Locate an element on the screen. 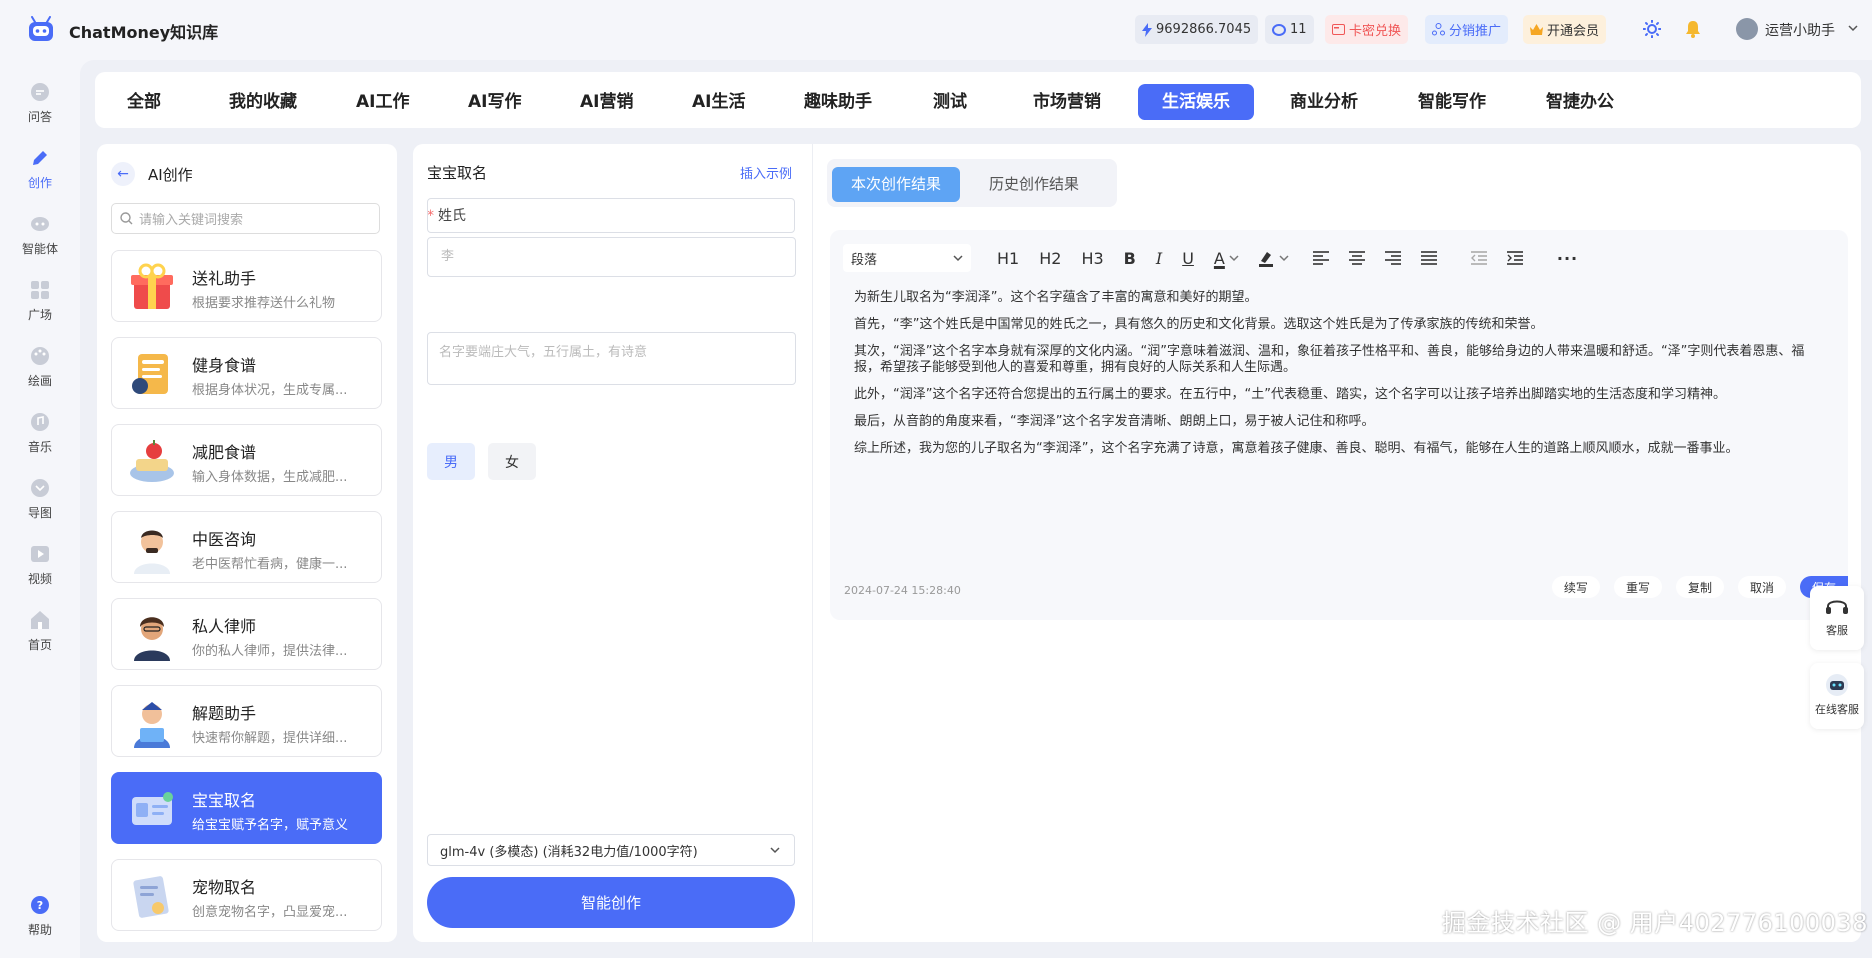  doctor-icon is located at coordinates (152, 552).